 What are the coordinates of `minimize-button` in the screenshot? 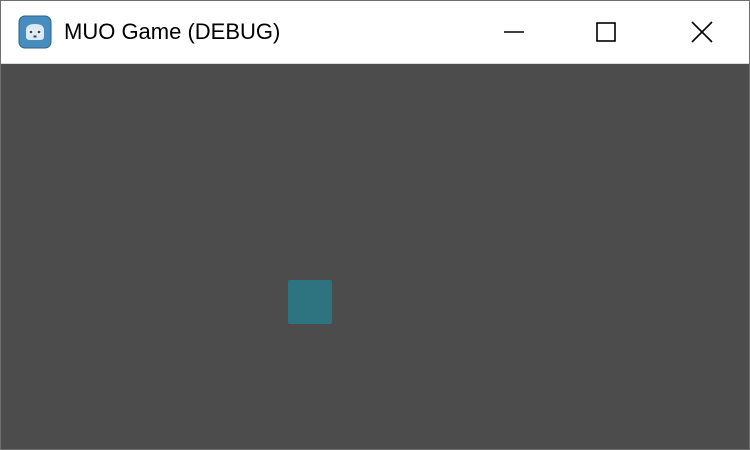 It's located at (514, 32).